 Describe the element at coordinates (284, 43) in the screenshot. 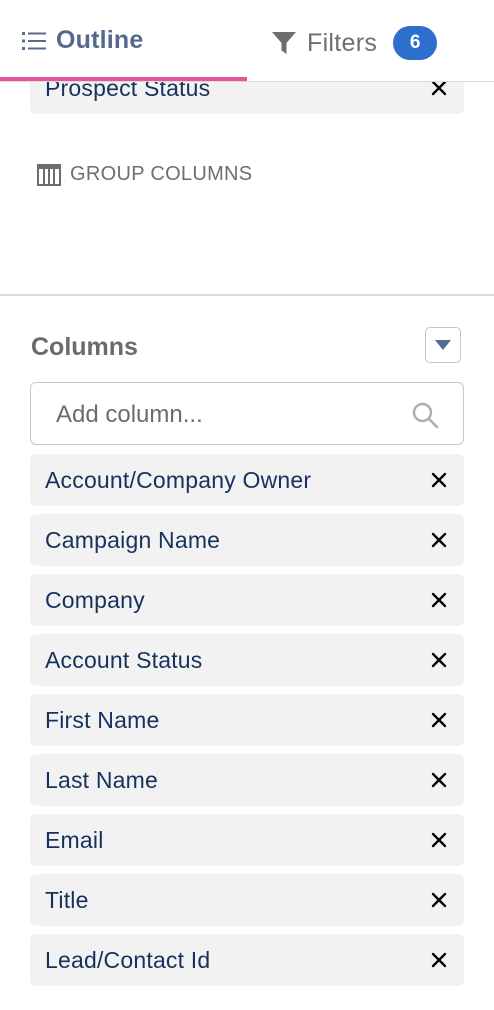

I see `funnel-icon` at that location.